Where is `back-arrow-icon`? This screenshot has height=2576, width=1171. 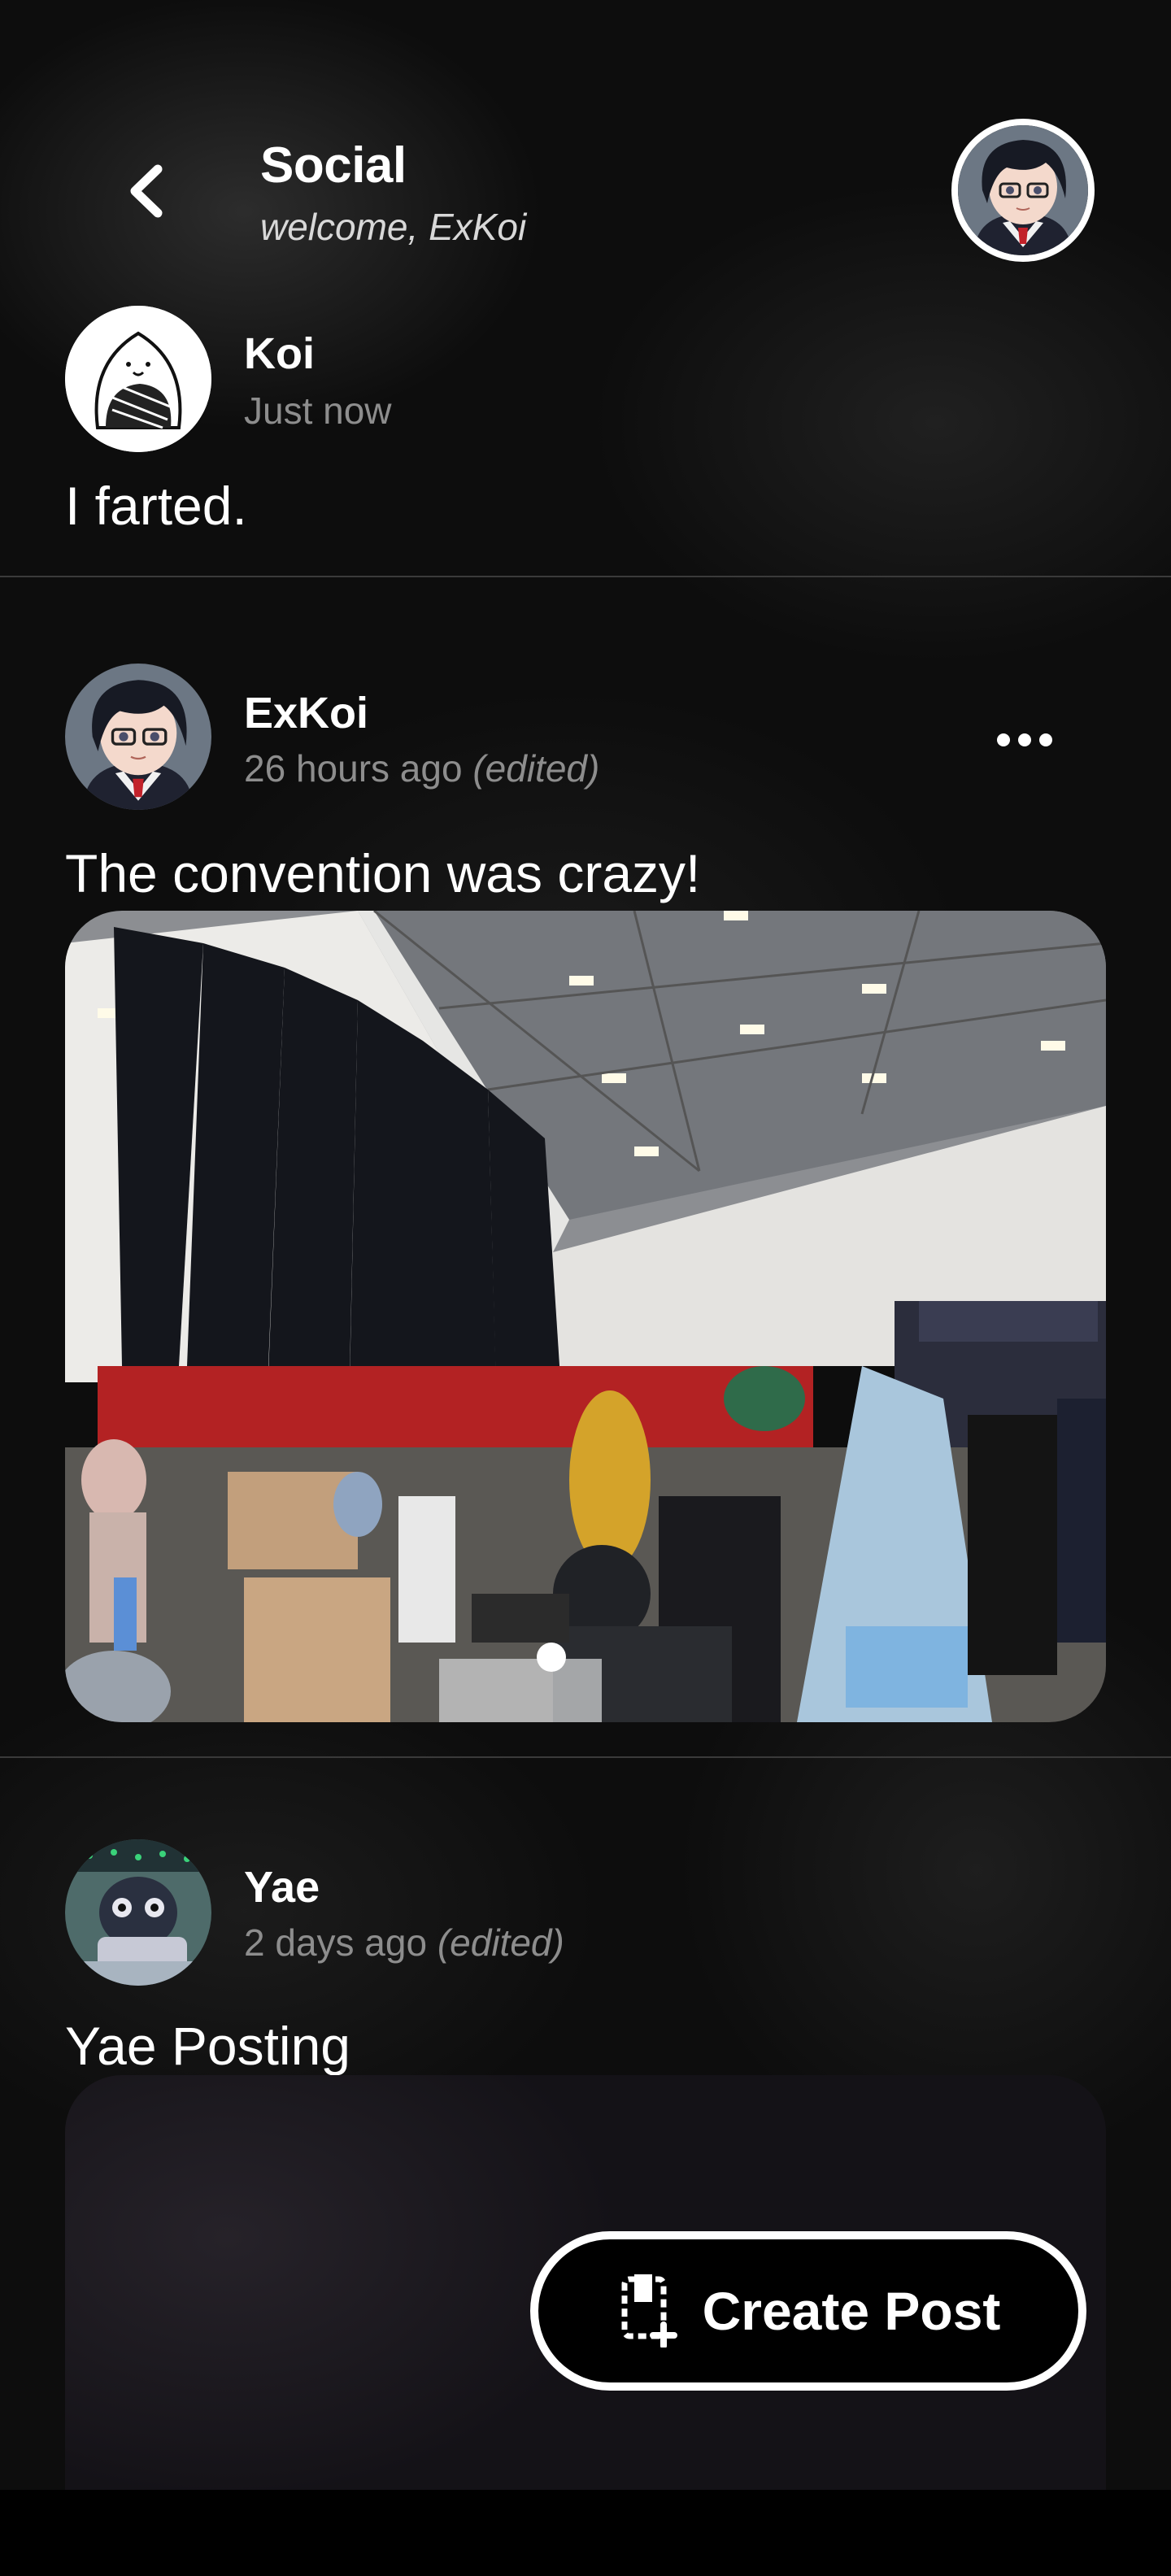 back-arrow-icon is located at coordinates (147, 191).